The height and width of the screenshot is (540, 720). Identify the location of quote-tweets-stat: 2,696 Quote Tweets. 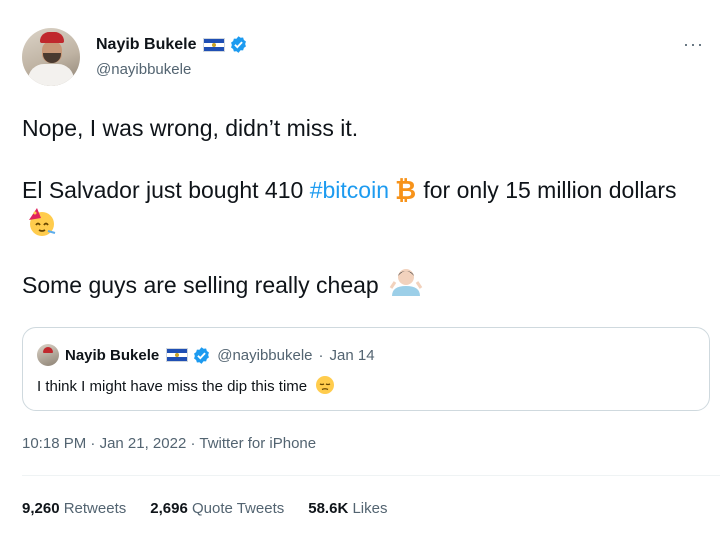
(217, 508).